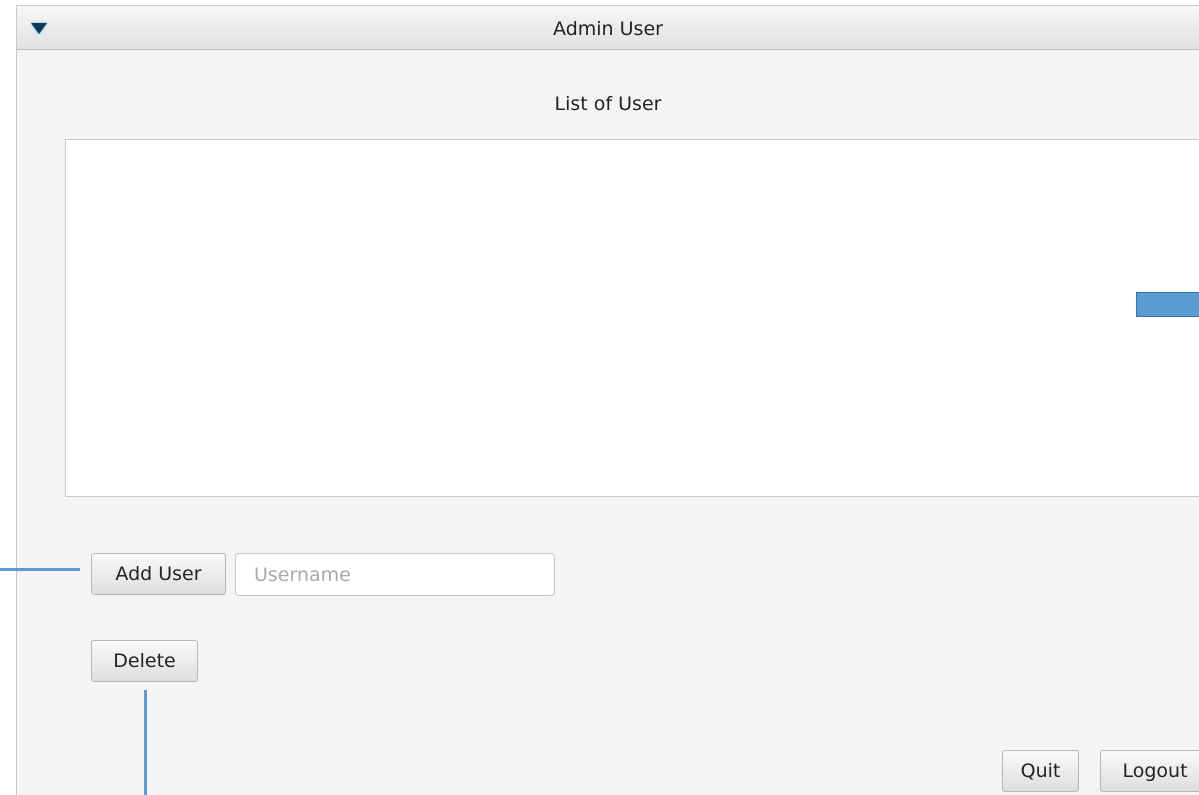 The width and height of the screenshot is (1199, 795). What do you see at coordinates (1167, 304) in the screenshot?
I see `annotation-marker-right` at bounding box center [1167, 304].